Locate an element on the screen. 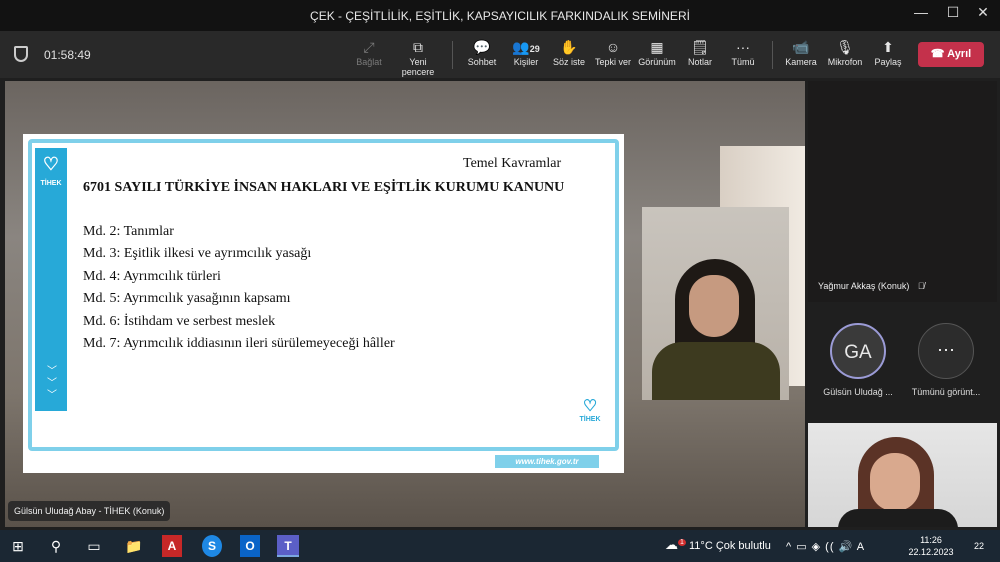 The width and height of the screenshot is (1000, 562). minimize-button: — is located at coordinates (921, 15).